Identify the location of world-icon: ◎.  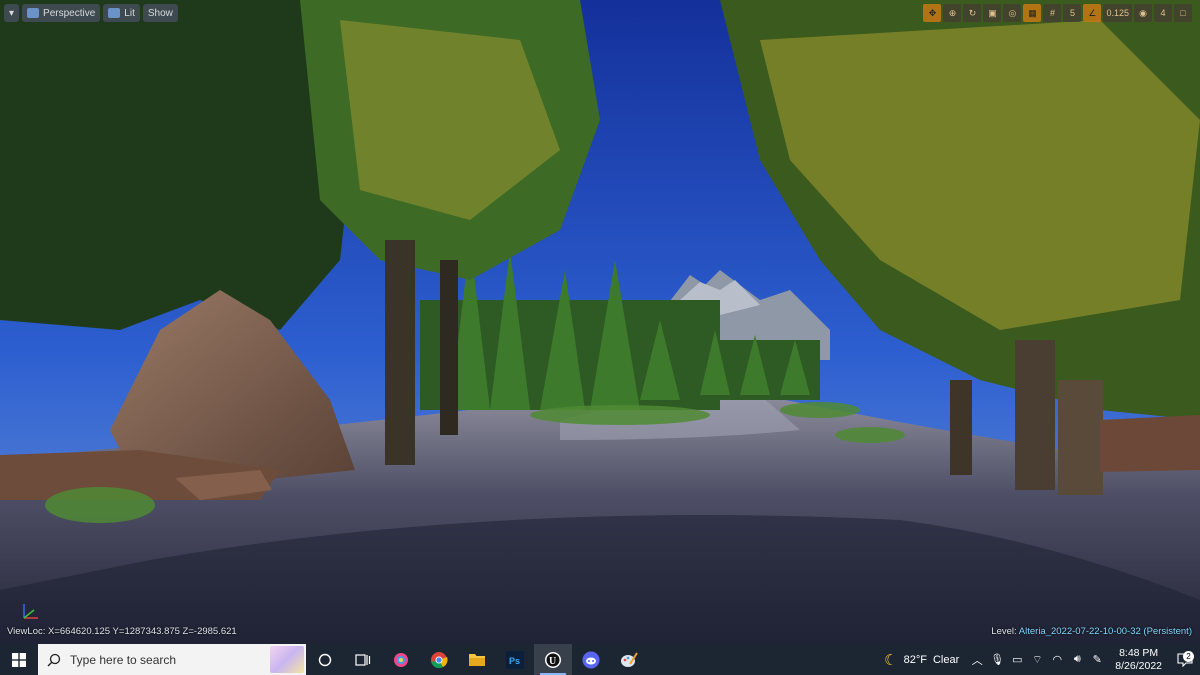
(1012, 13).